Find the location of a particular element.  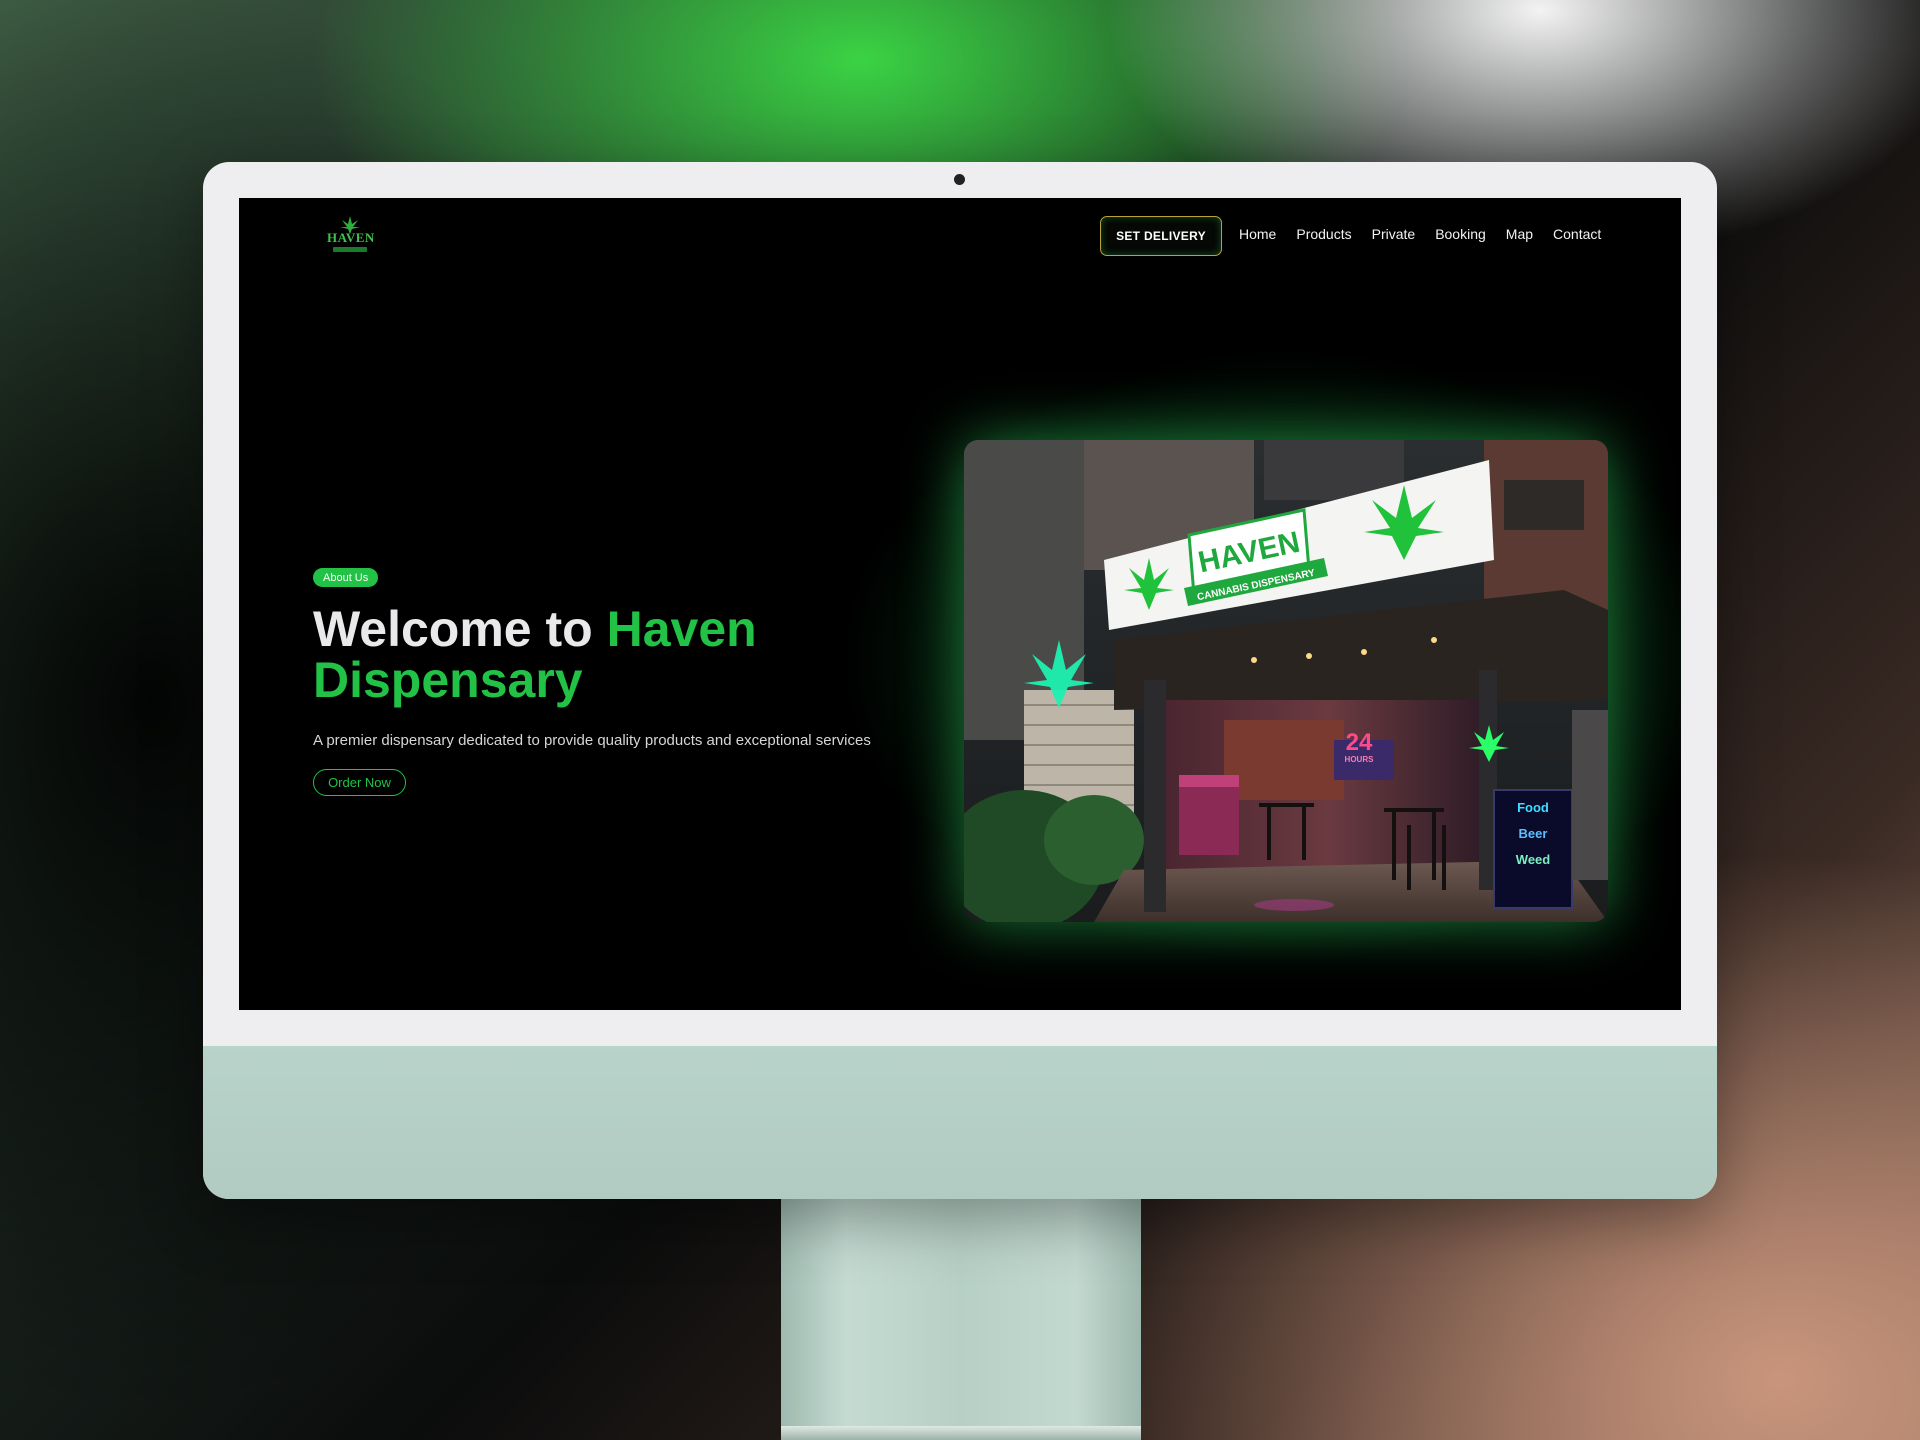

logo-wordmark: HAVEN is located at coordinates (351, 237).